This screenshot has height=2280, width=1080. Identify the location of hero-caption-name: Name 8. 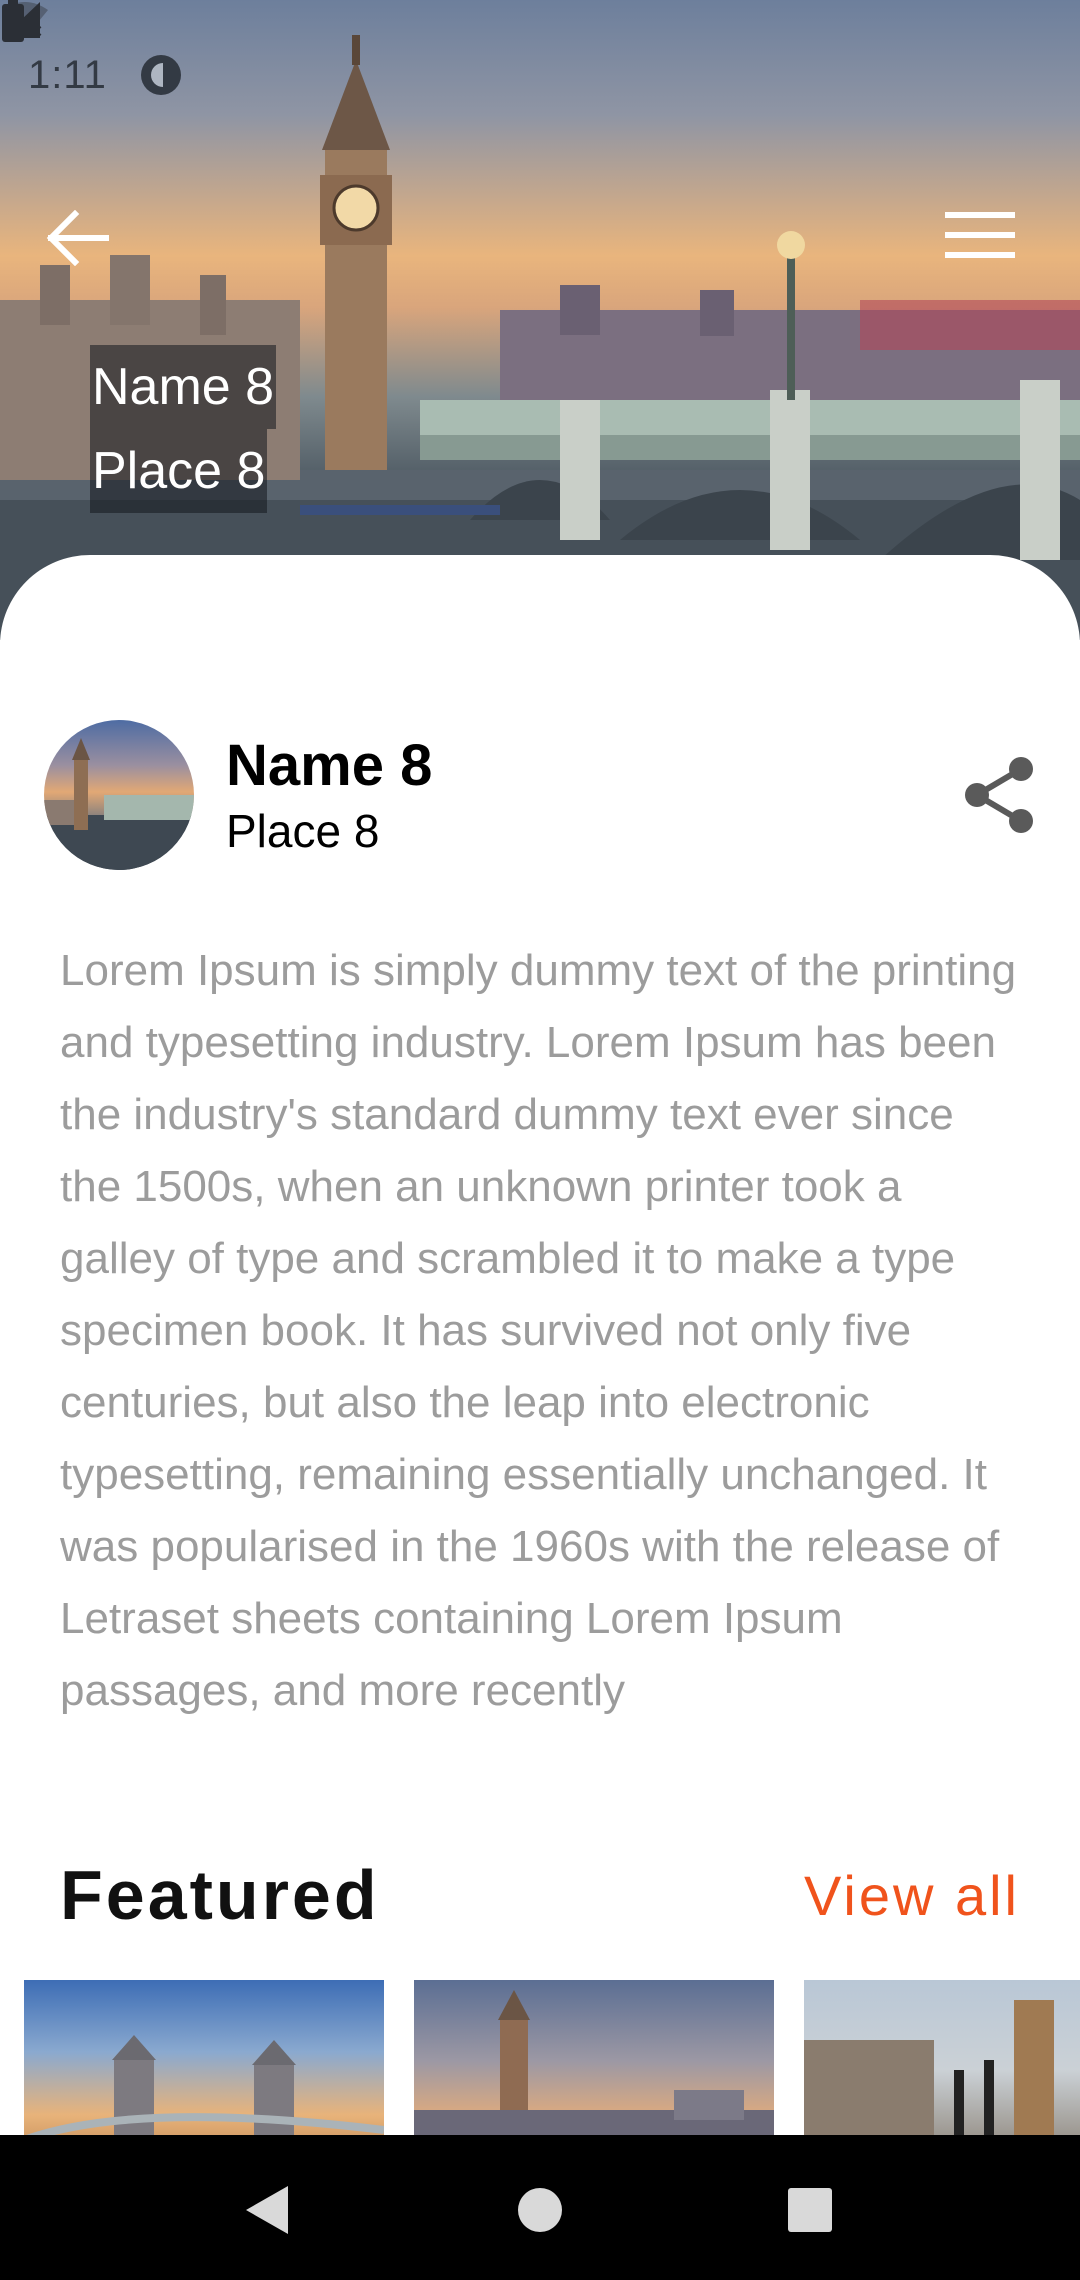
(183, 387).